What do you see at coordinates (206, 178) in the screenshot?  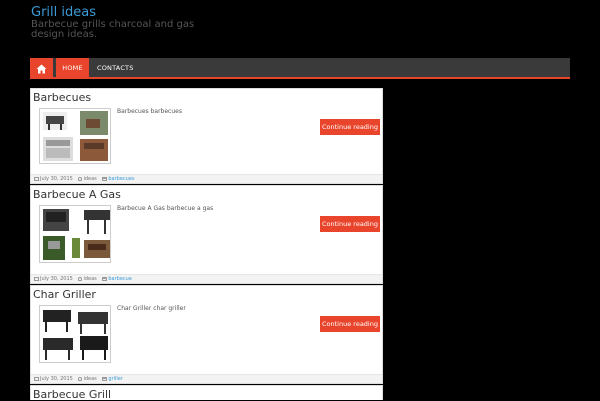 I see `post-meta: July 30, 2015 ideas barbecues` at bounding box center [206, 178].